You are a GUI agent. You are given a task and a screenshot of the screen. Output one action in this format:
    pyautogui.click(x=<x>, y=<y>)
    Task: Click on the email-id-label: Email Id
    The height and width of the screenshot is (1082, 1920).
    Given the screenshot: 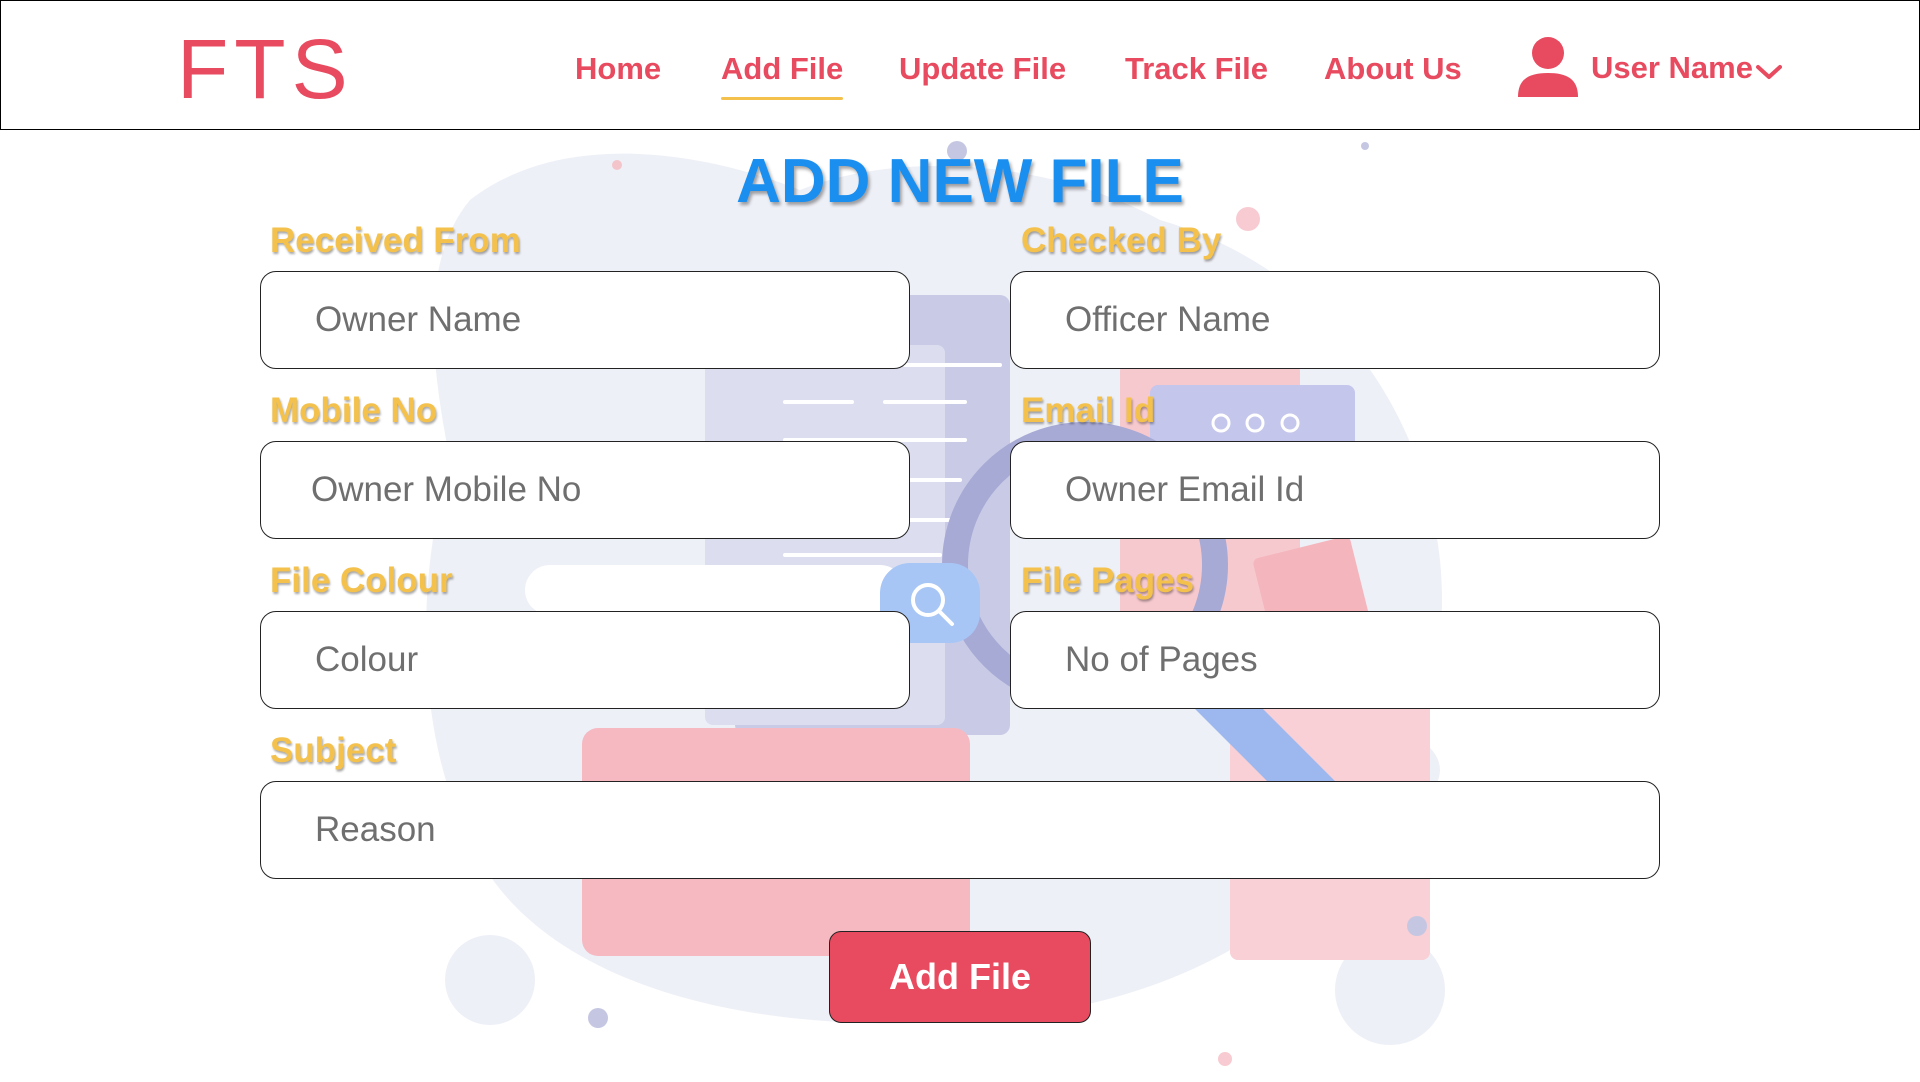 What is the action you would take?
    pyautogui.click(x=1088, y=410)
    